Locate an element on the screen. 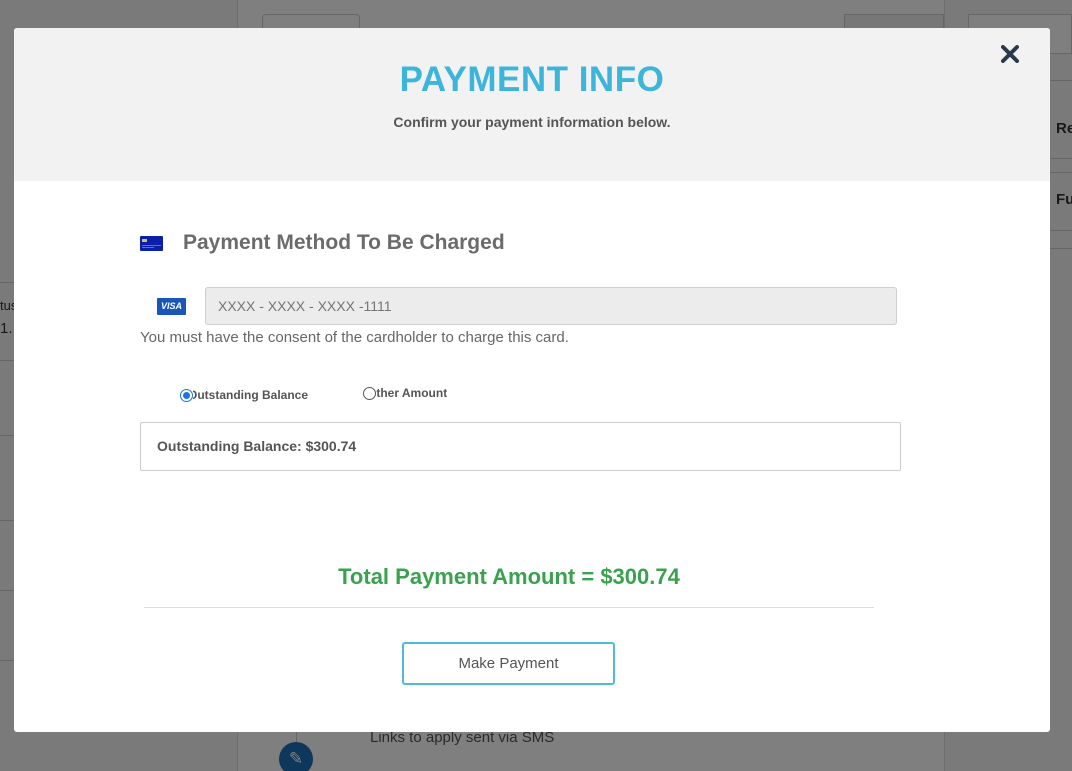 This screenshot has height=771, width=1072. modal-title: PAYMENT INFO is located at coordinates (532, 79).